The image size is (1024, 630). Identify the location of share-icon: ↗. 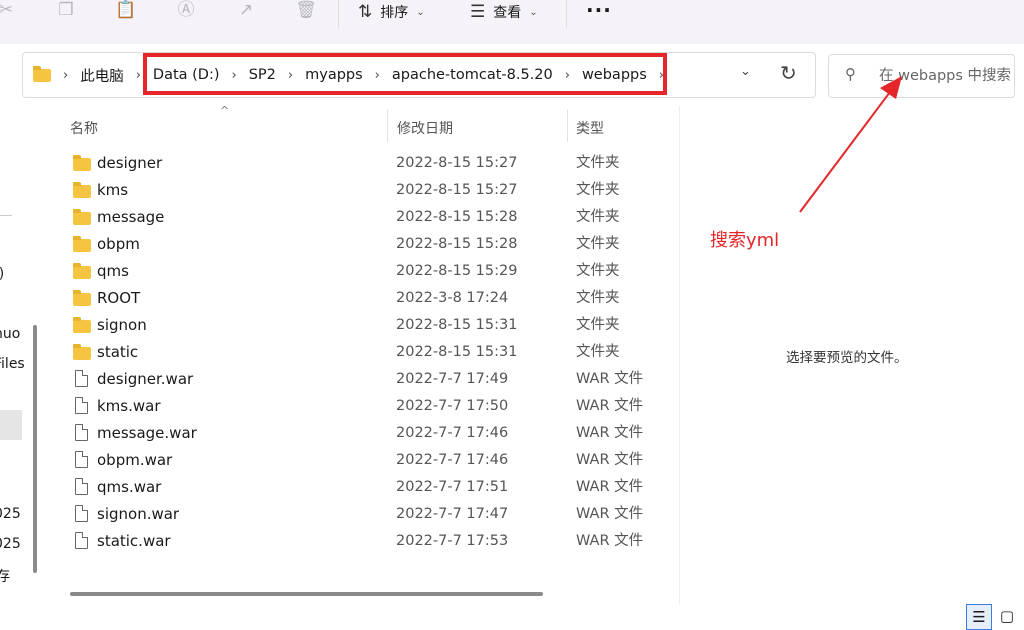
(246, 11).